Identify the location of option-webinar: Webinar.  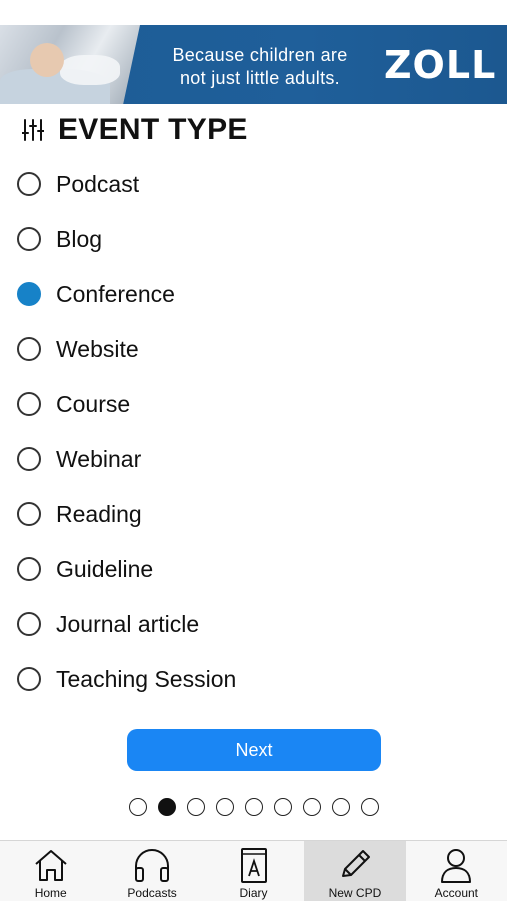
(79, 459).